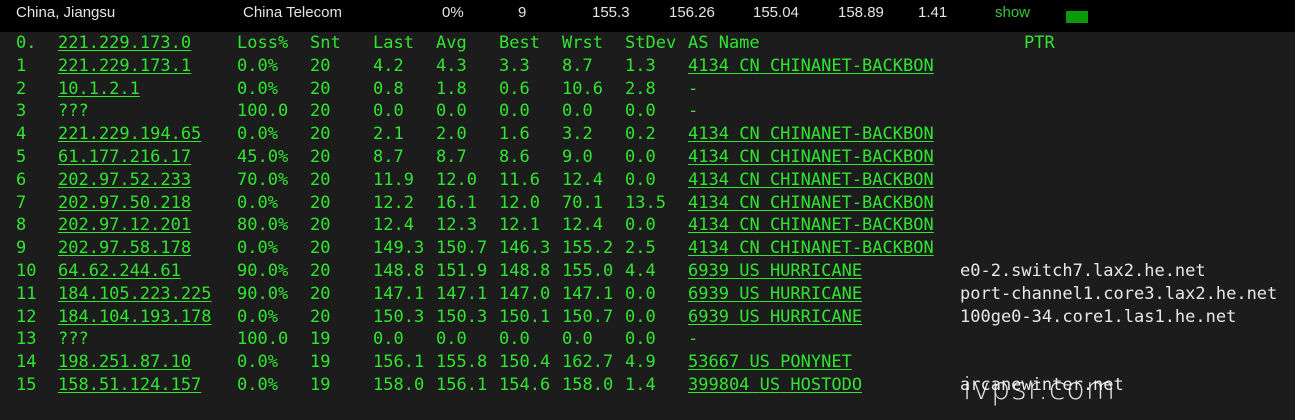  What do you see at coordinates (124, 248) in the screenshot?
I see `hop-host-link: 202.97.58.178` at bounding box center [124, 248].